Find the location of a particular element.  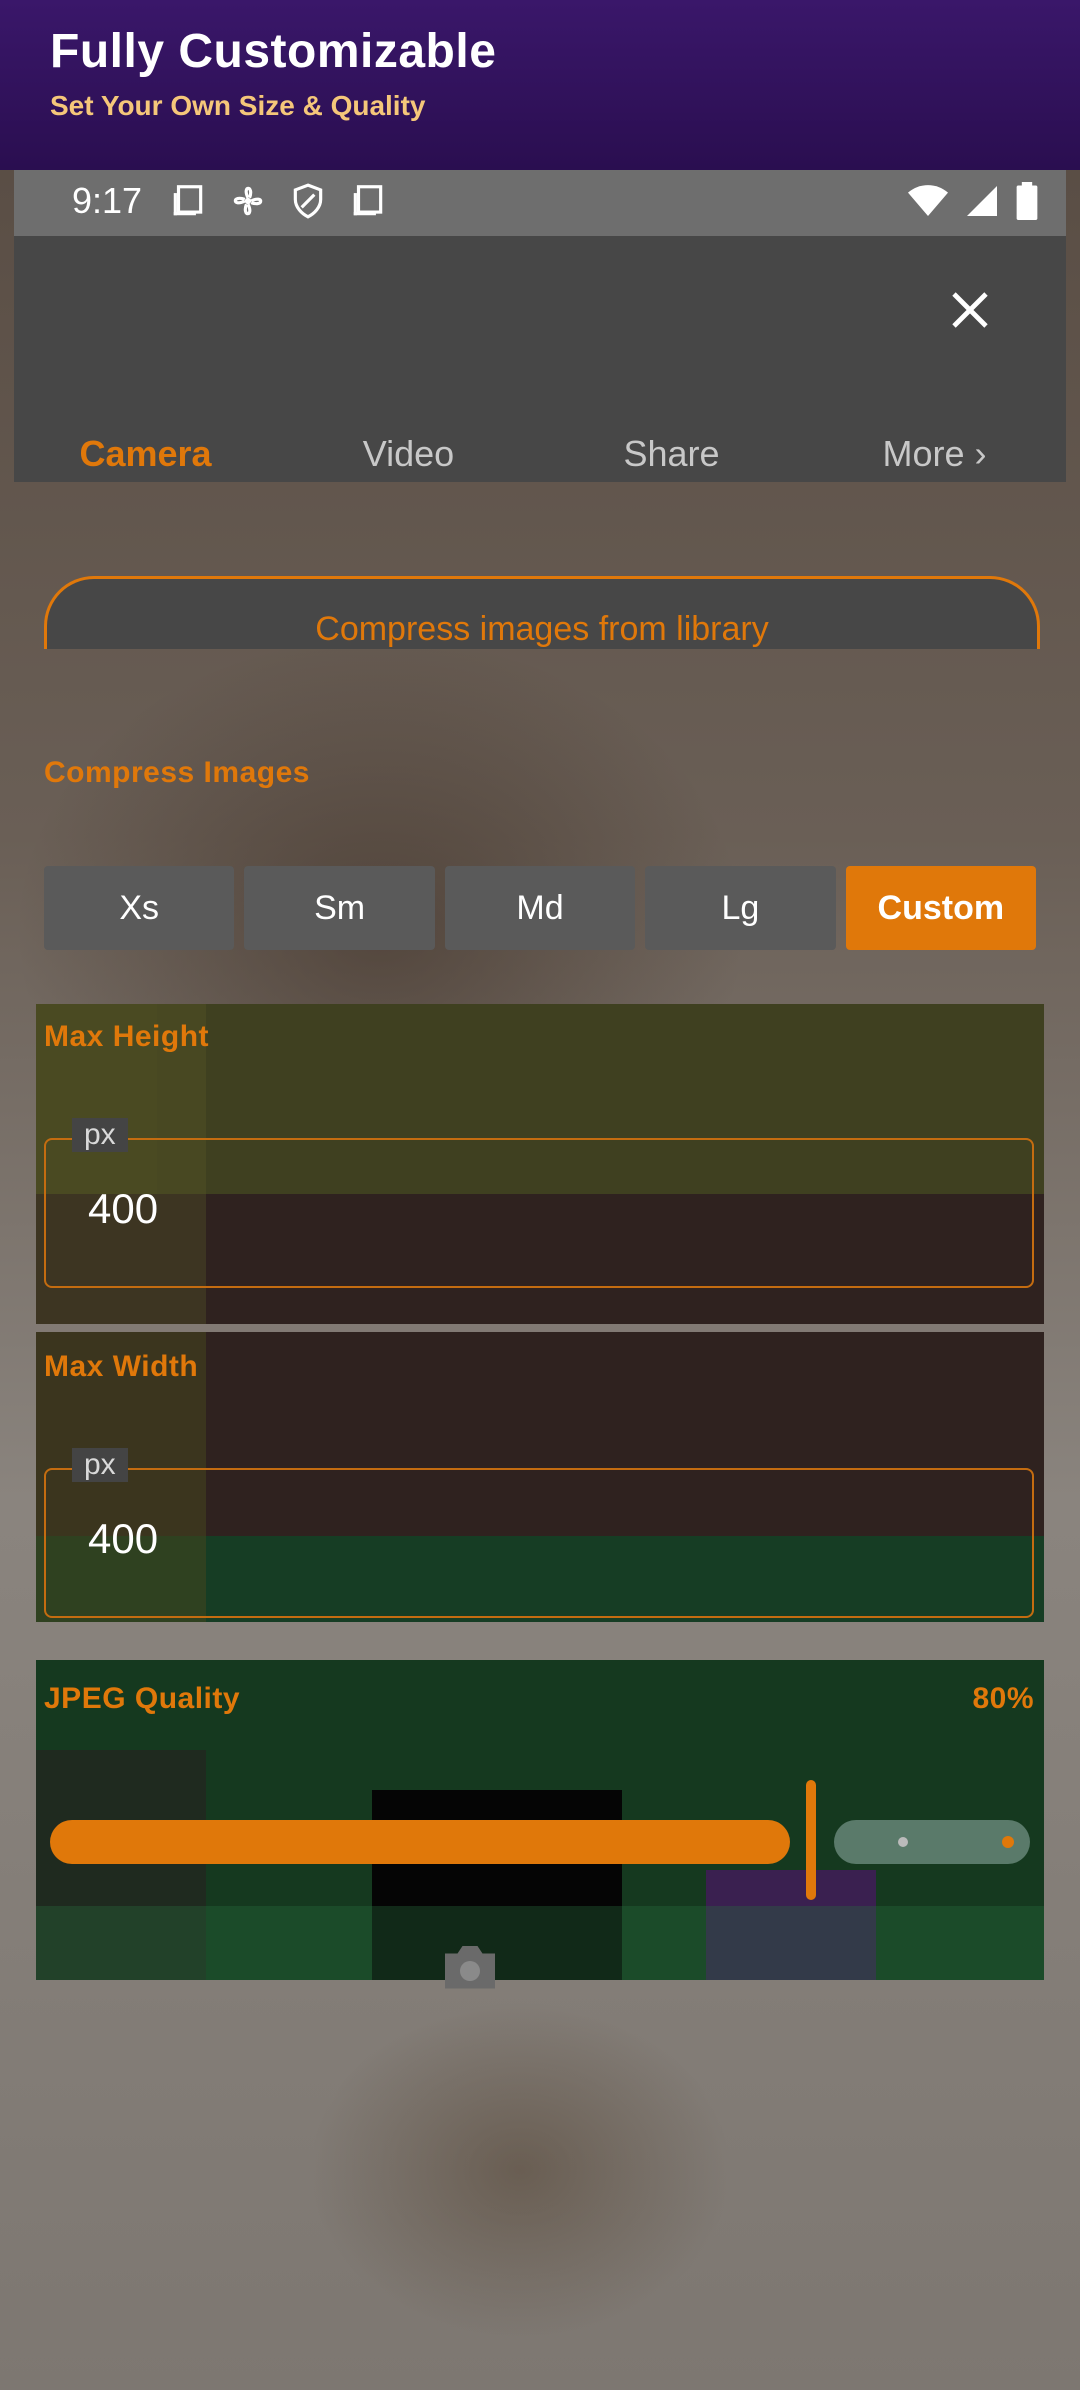

size-md-button: Md is located at coordinates (540, 908).